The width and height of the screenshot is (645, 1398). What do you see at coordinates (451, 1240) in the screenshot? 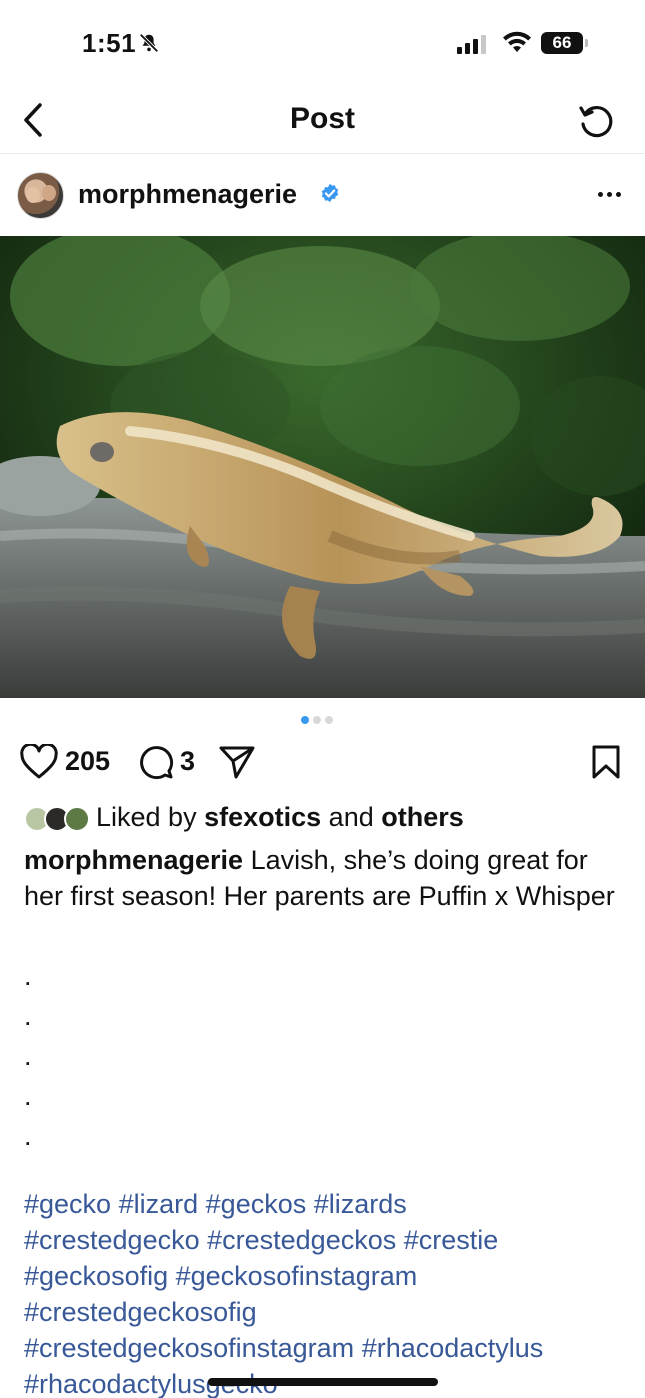
I see `hashtag: #crestie` at bounding box center [451, 1240].